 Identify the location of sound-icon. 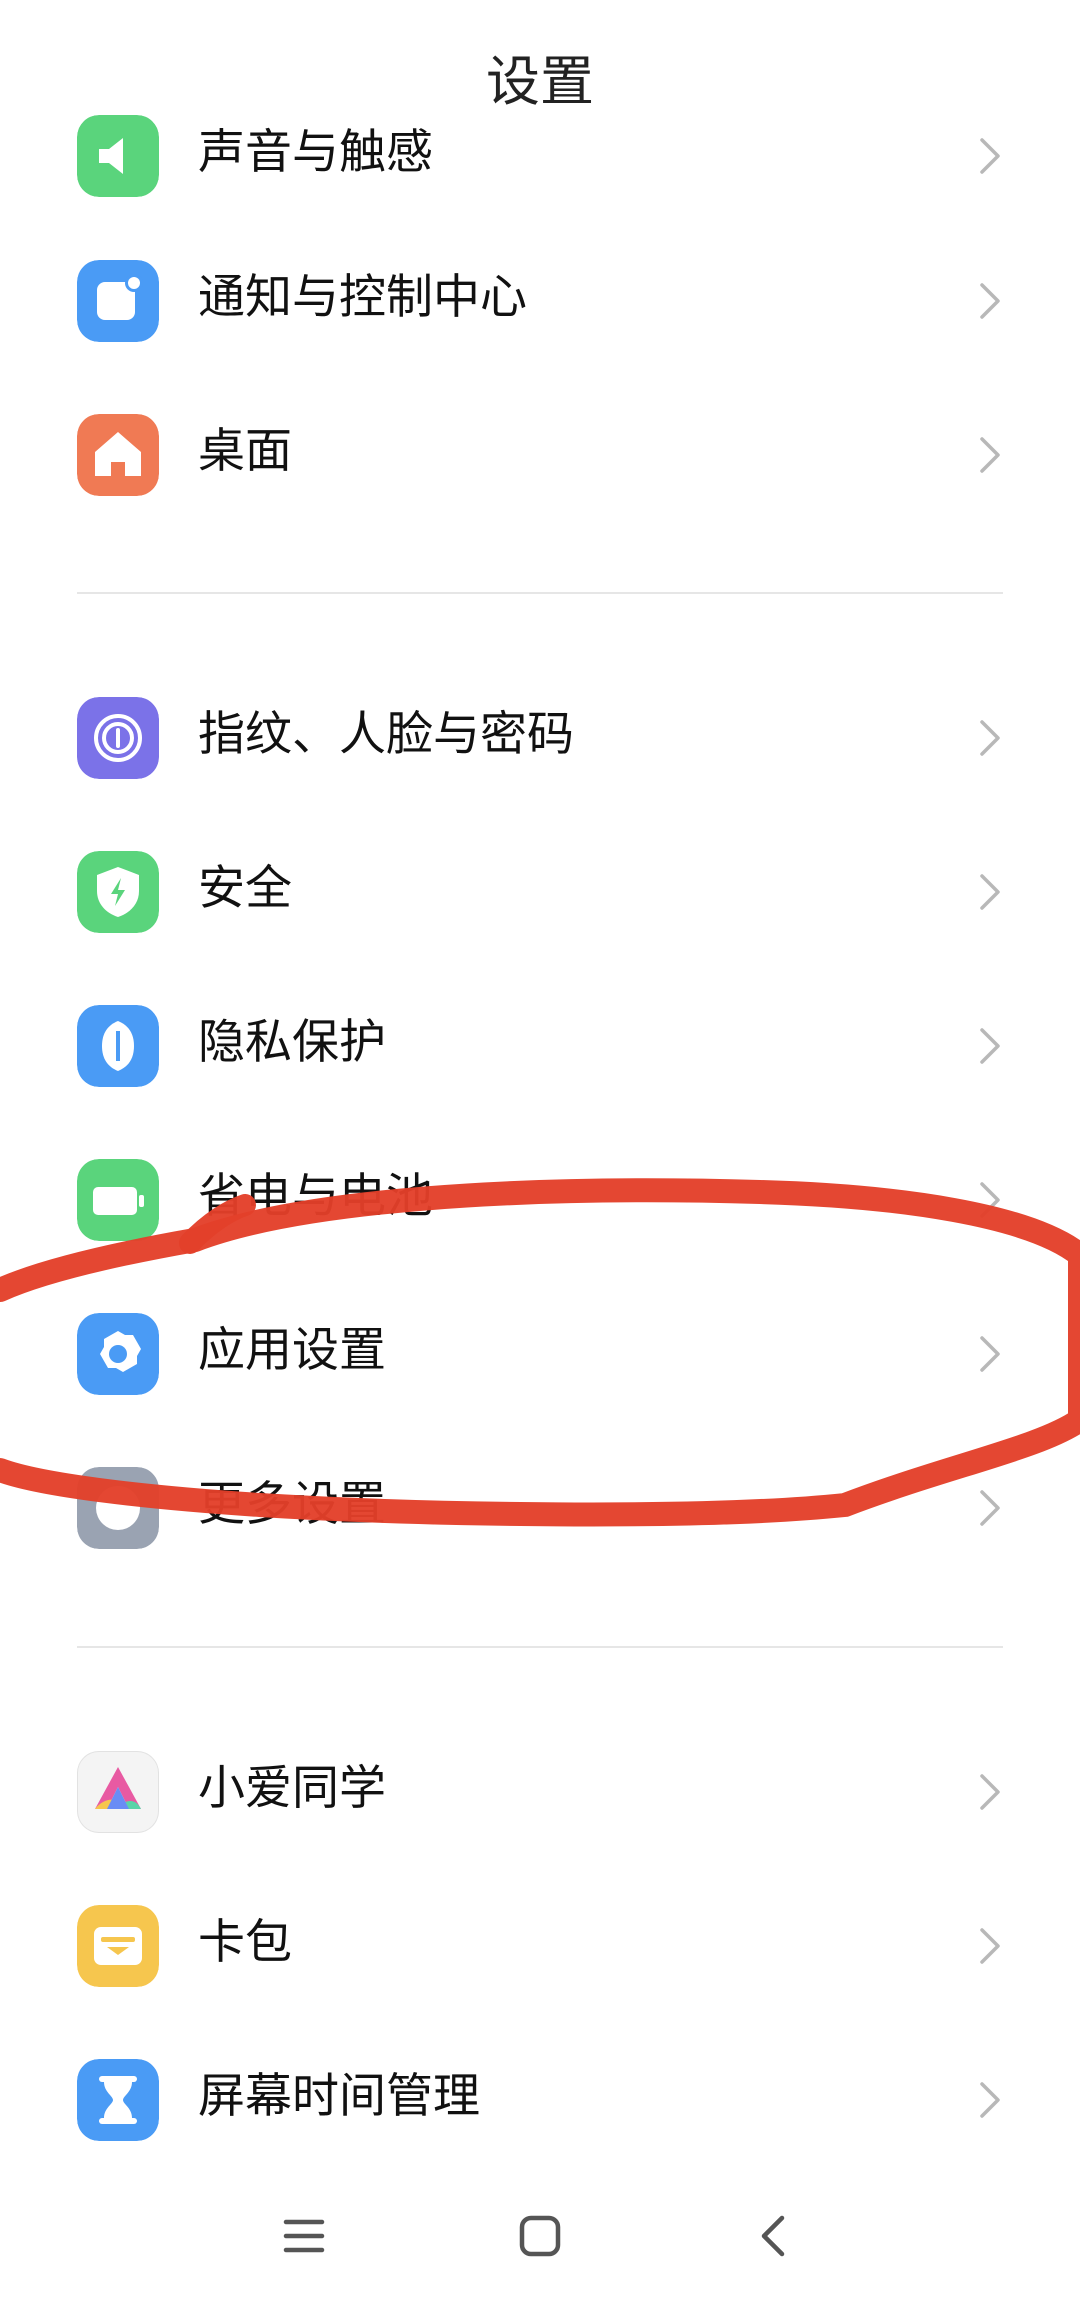
(118, 156).